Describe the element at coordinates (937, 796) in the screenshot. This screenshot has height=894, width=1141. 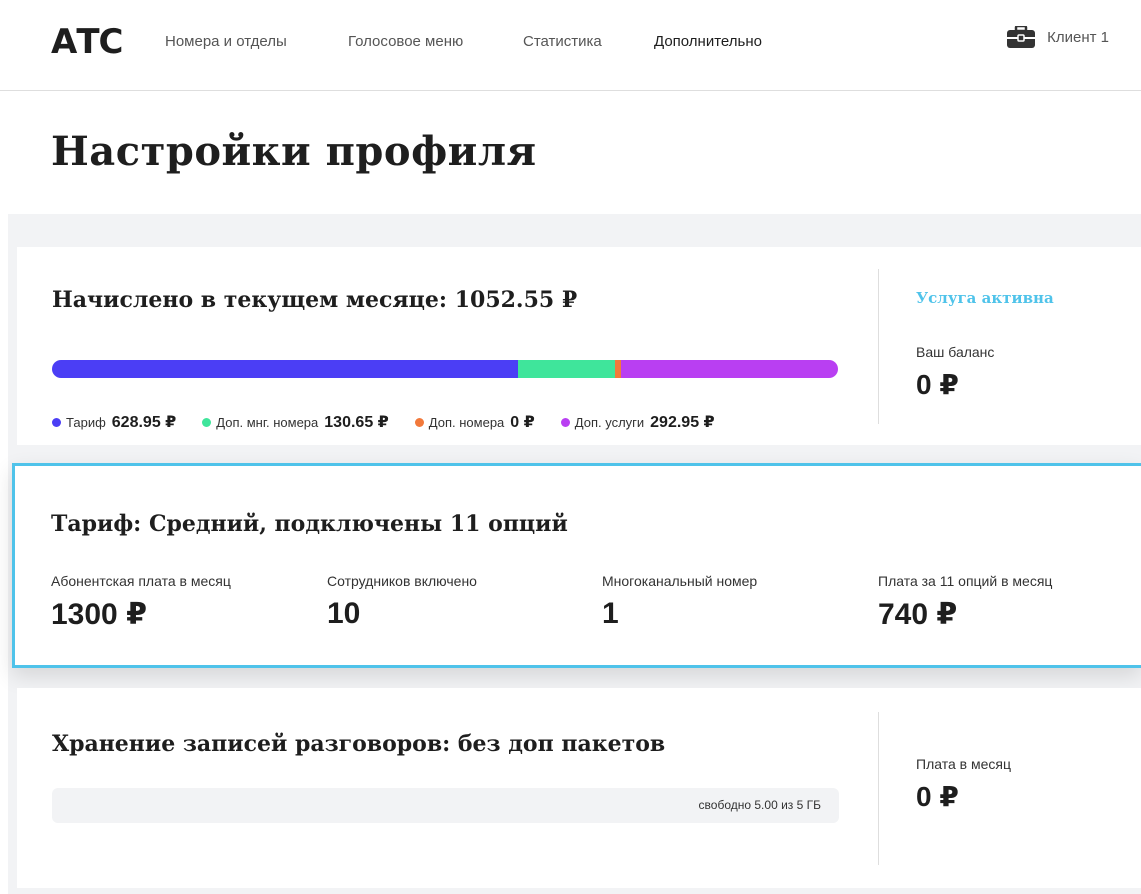
I see `fee-value: 0 ₽` at that location.